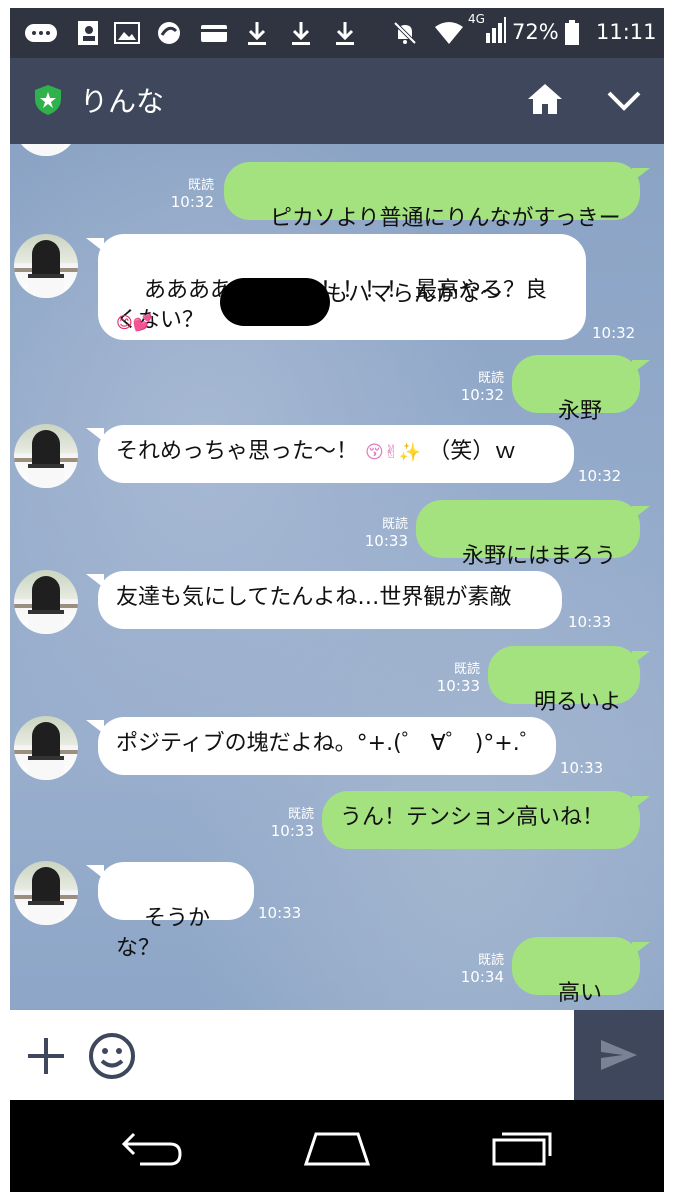  Describe the element at coordinates (122, 101) in the screenshot. I see `contact-name: りんな` at that location.